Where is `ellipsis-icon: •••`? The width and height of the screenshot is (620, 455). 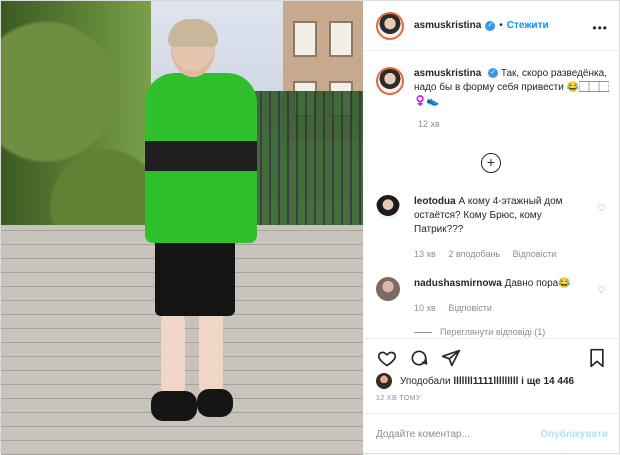
ellipsis-icon: ••• is located at coordinates (600, 28).